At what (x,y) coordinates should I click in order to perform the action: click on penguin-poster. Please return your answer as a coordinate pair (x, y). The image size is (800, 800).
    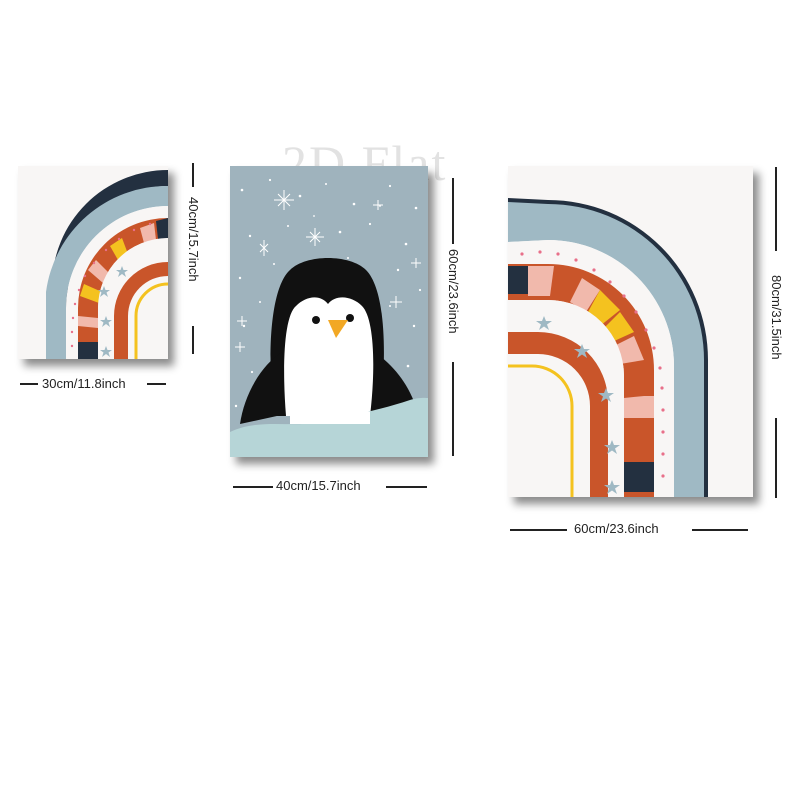
    Looking at the image, I should click on (329, 311).